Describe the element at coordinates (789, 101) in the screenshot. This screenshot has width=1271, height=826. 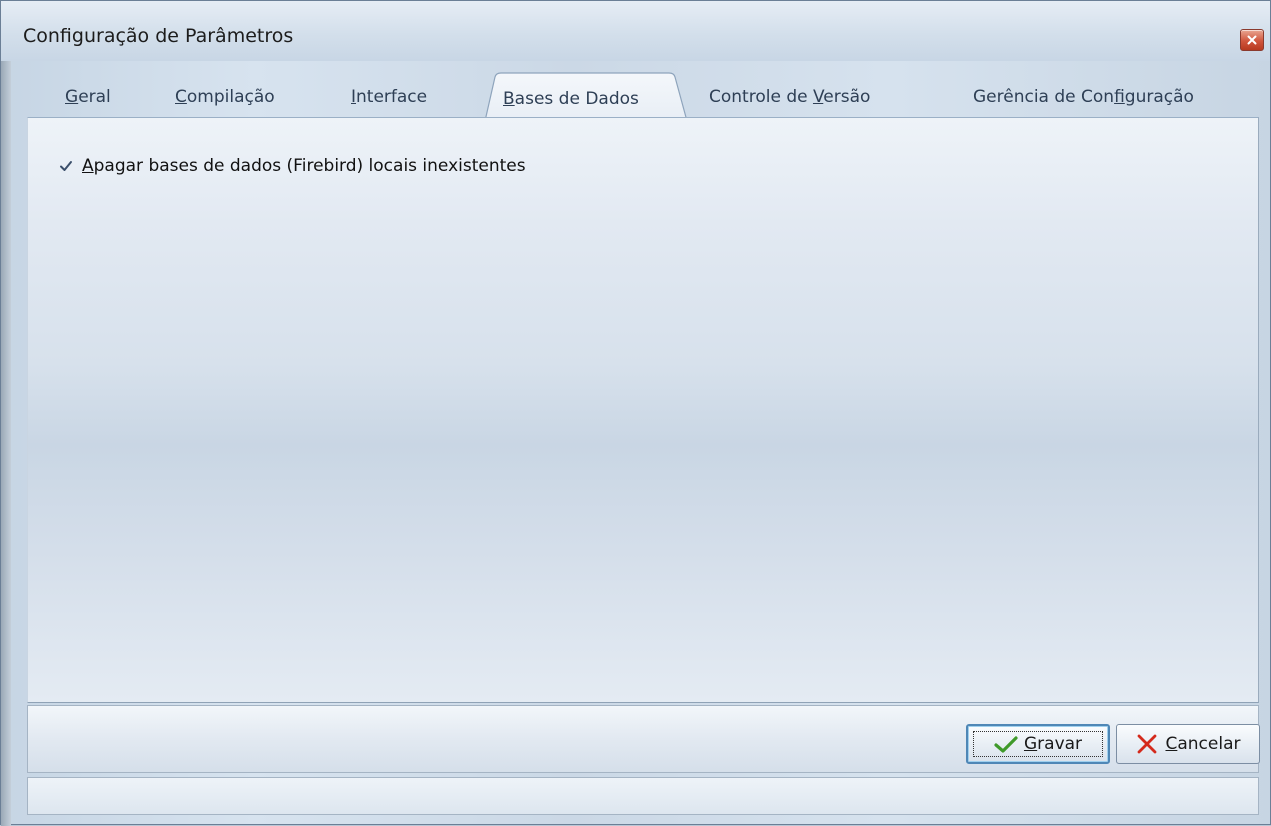
I see `tab-controle-de-versao: Controle de Versão` at that location.